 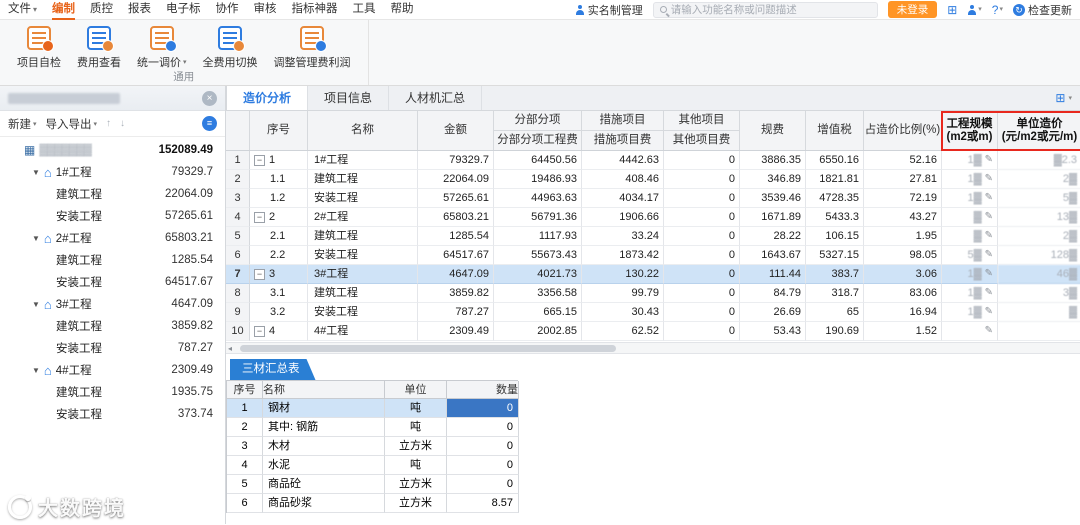 What do you see at coordinates (538, 331) in the screenshot?
I see `fbfx-fee-cell: 2002.85` at bounding box center [538, 331].